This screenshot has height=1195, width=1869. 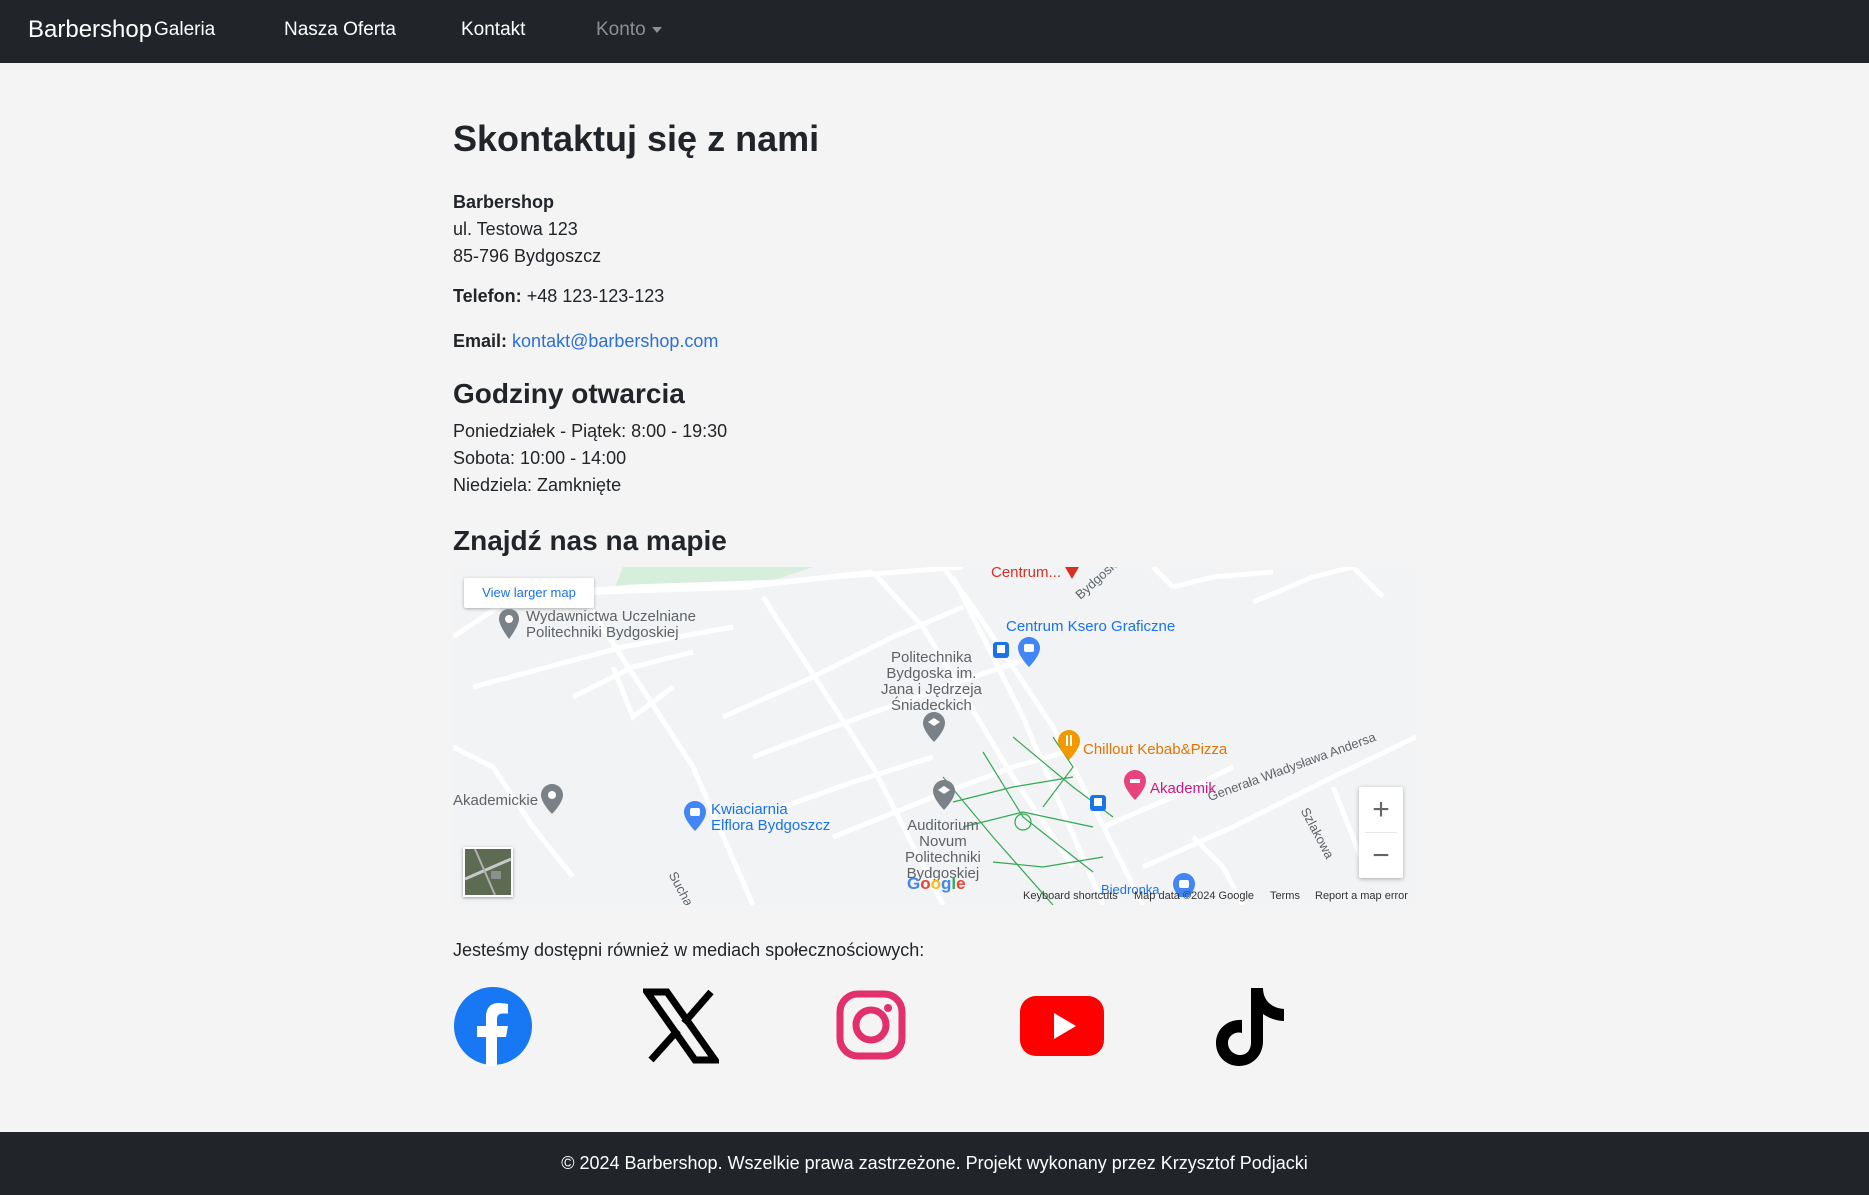 What do you see at coordinates (504, 202) in the screenshot?
I see `business-name: Barbershop` at bounding box center [504, 202].